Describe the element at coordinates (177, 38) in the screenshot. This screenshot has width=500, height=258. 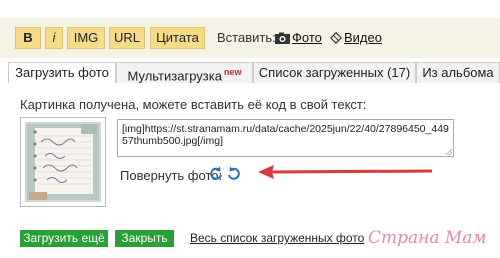
I see `quote-button: Цитата` at that location.